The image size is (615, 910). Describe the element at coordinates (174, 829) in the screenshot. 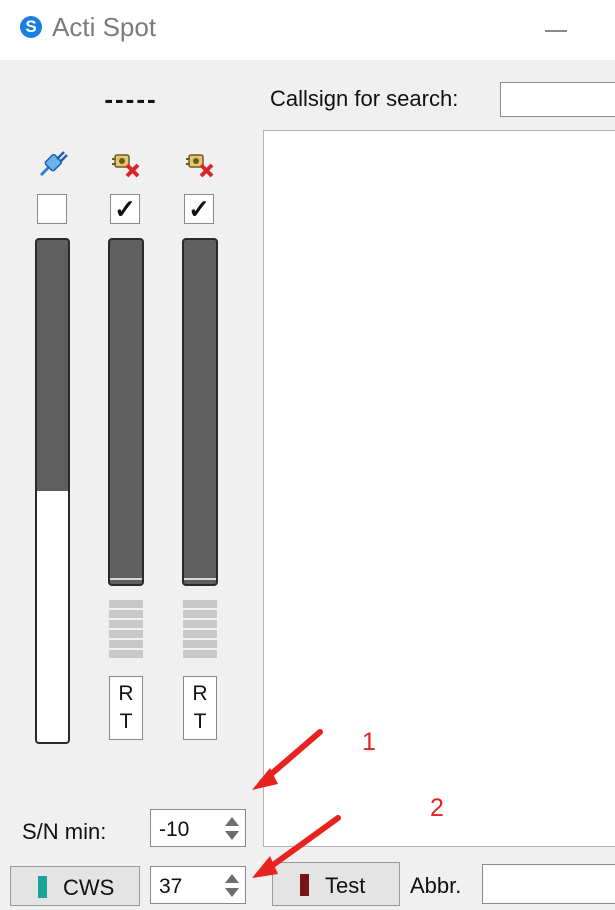

I see `sn-min-value: -10` at that location.